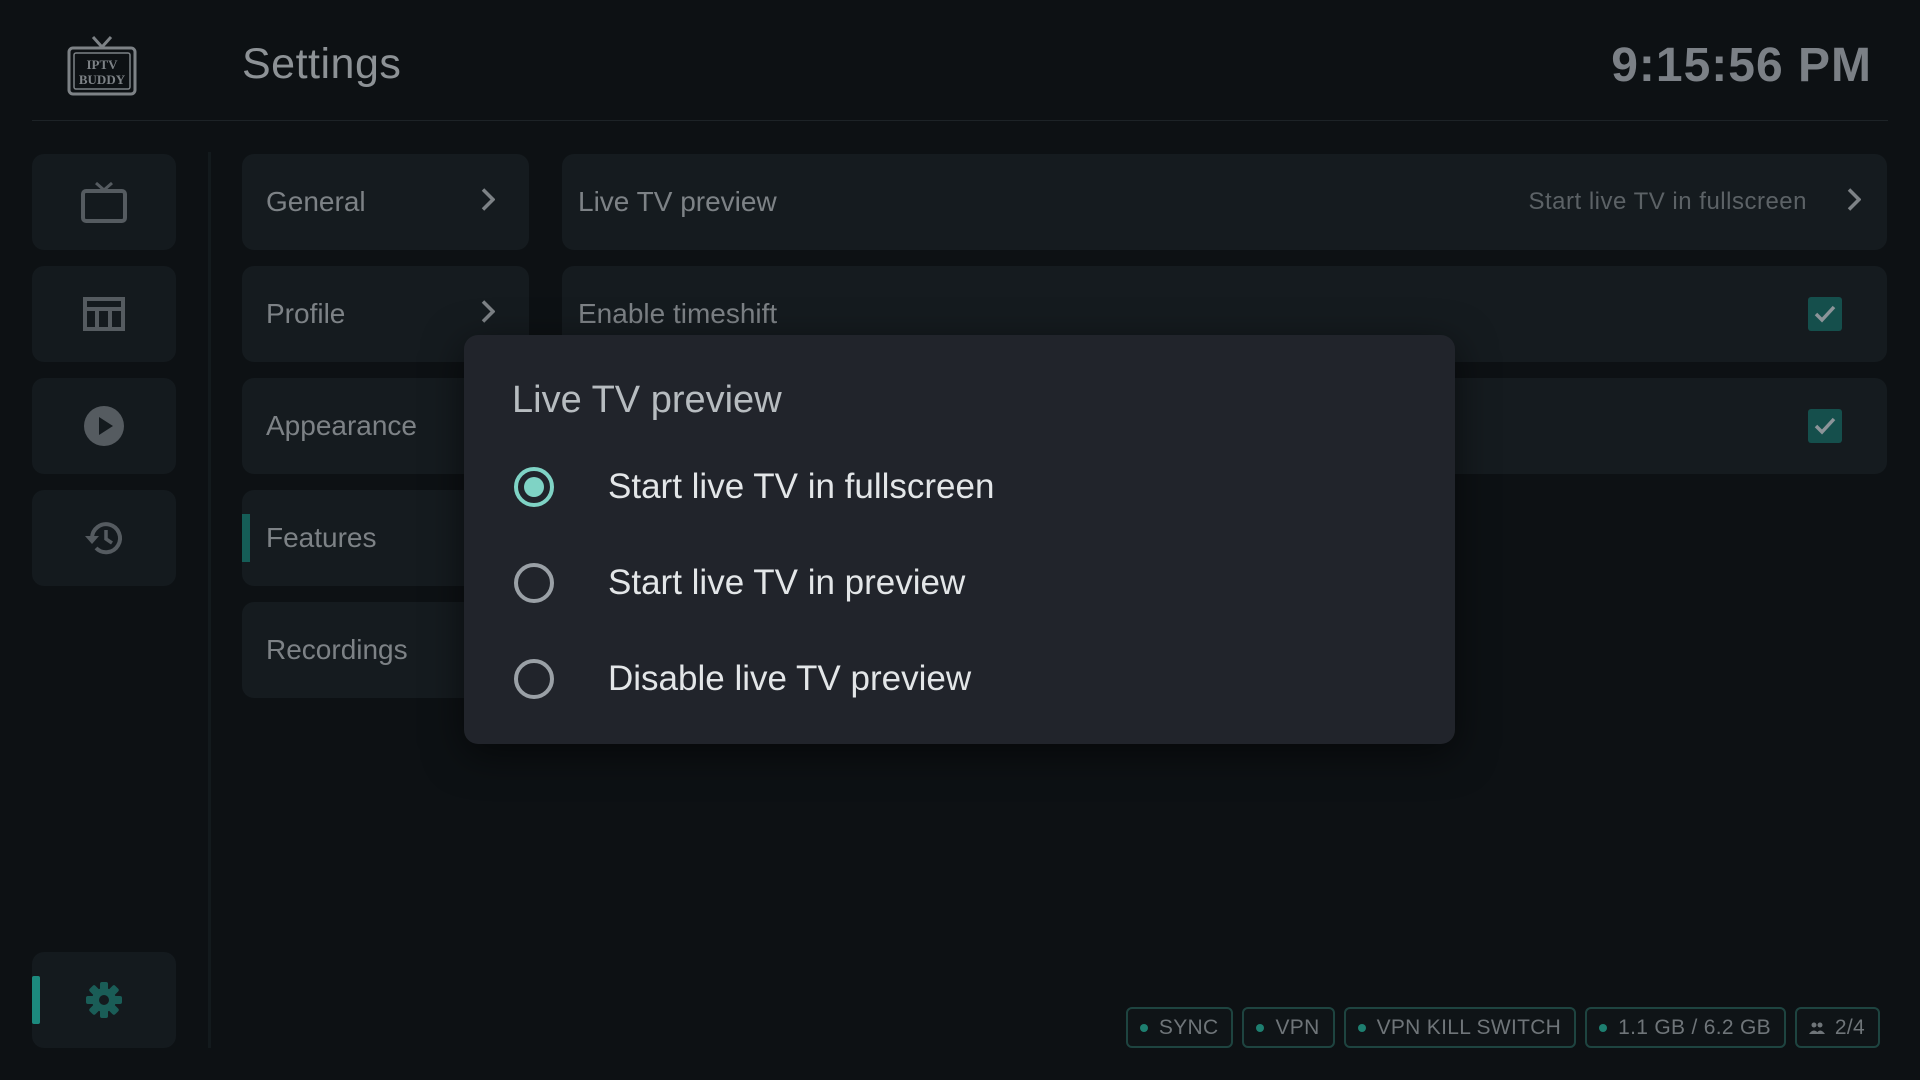 This screenshot has width=1920, height=1080. I want to click on category-label: Features, so click(321, 537).